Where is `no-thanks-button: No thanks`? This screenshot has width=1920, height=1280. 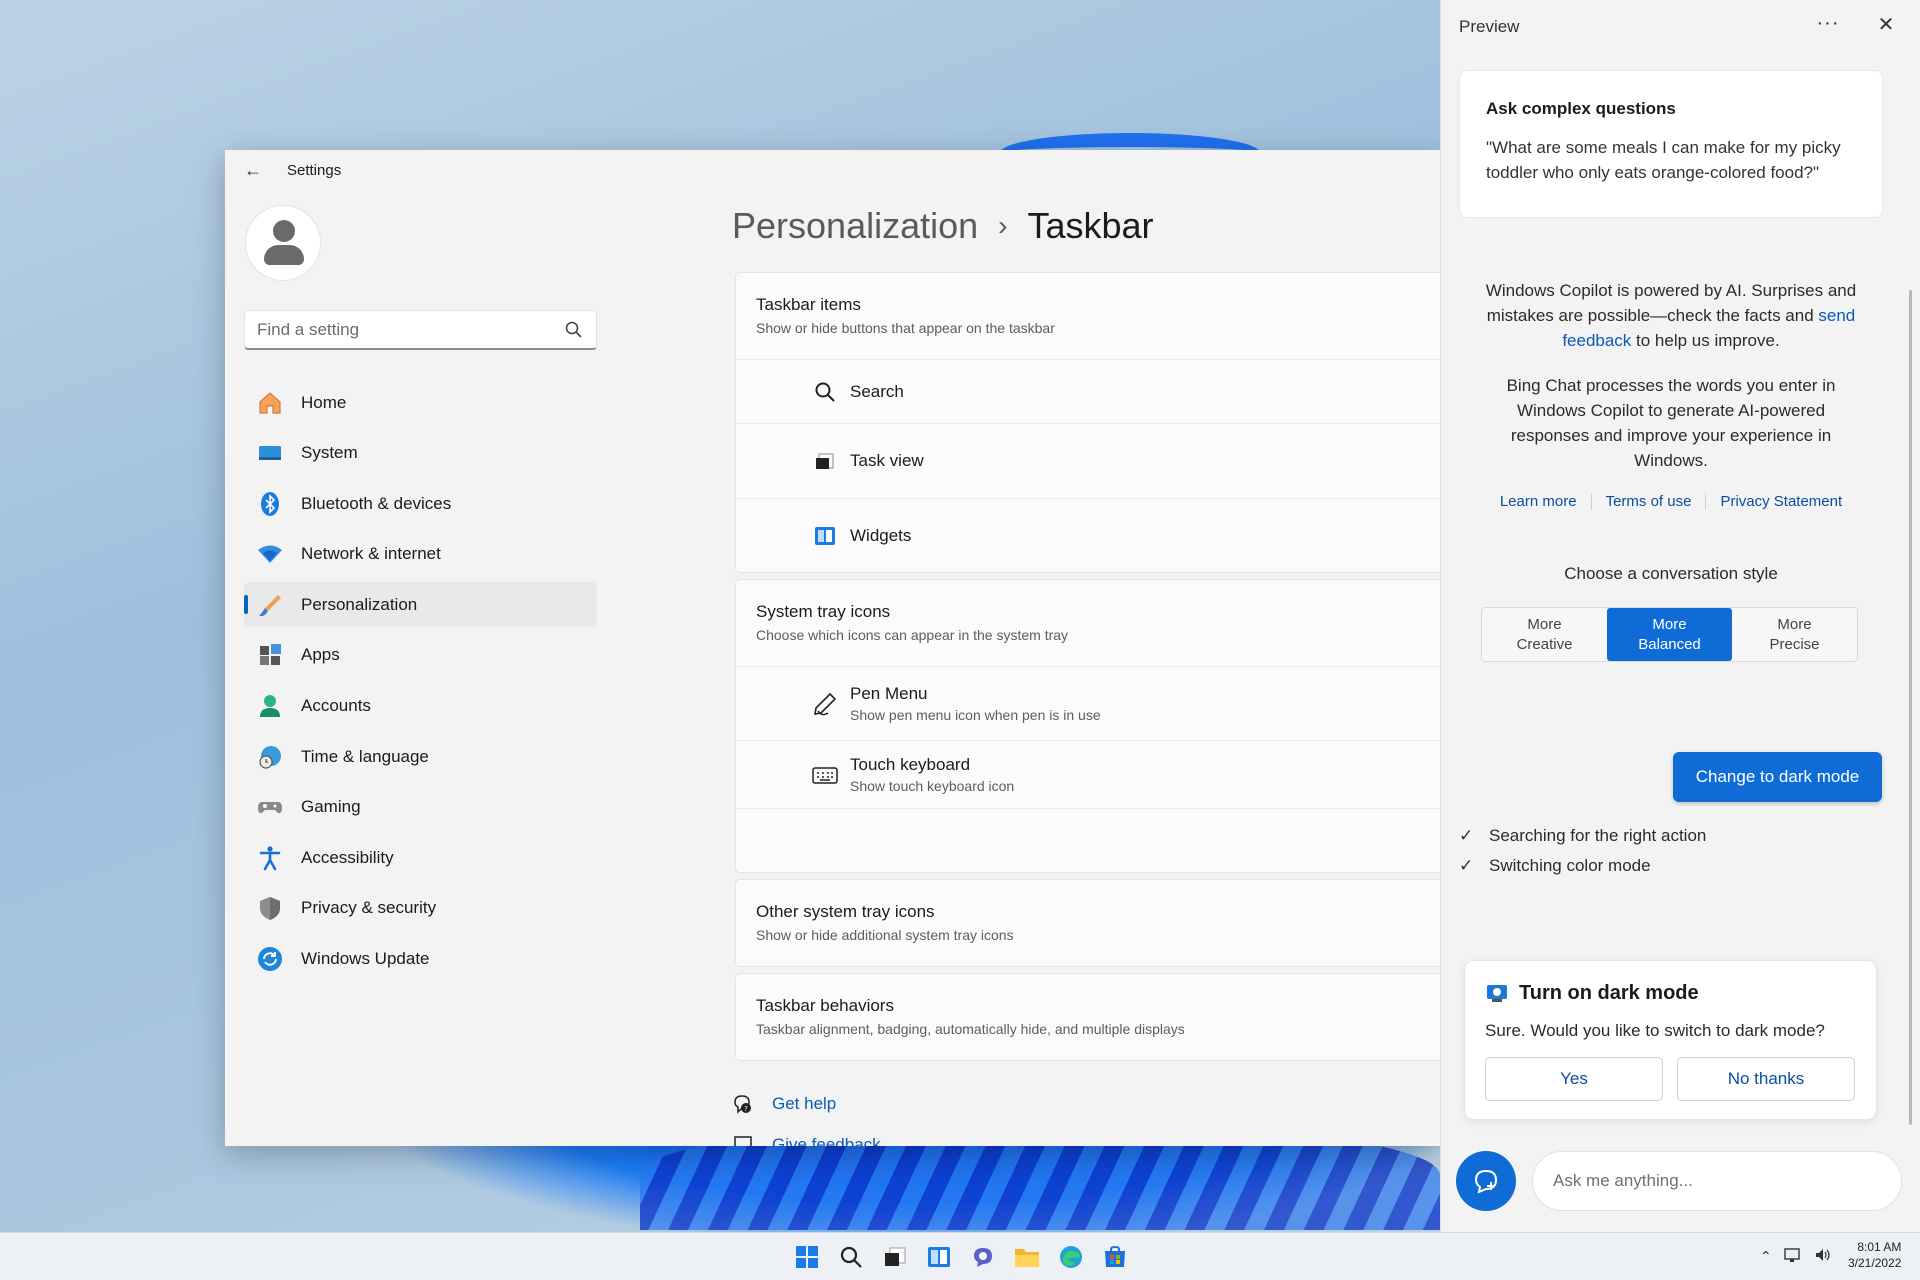
no-thanks-button: No thanks is located at coordinates (1766, 1079).